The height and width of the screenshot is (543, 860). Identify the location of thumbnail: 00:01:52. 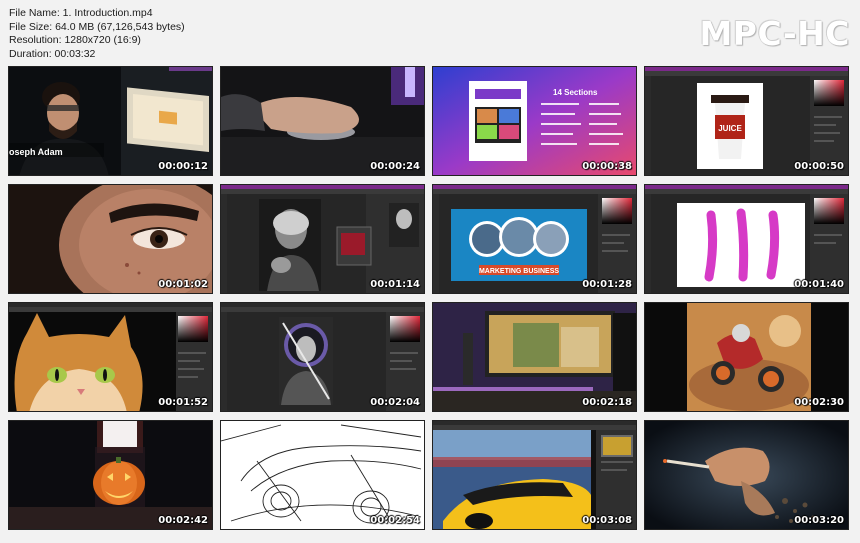
(110, 357).